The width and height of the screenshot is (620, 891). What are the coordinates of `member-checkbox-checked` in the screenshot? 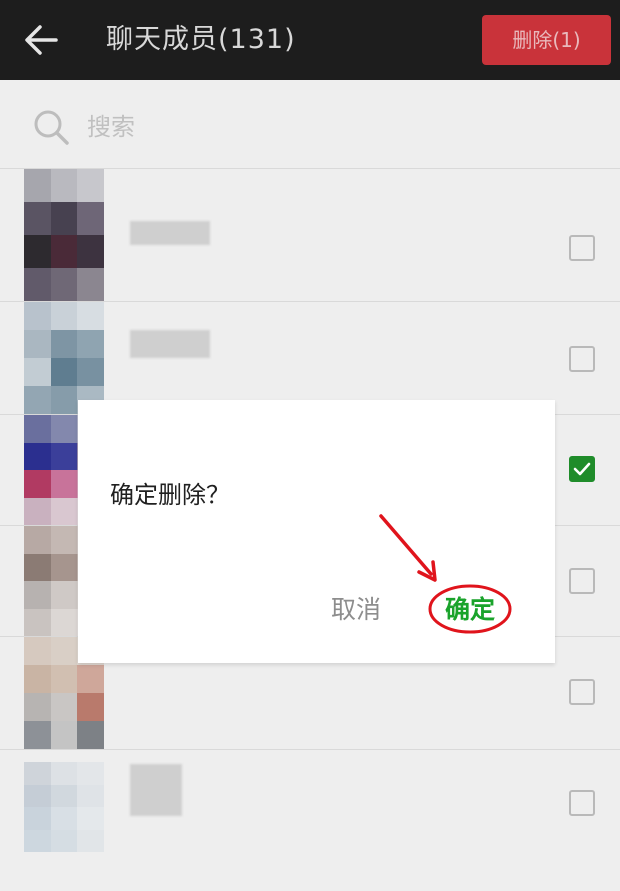 It's located at (582, 469).